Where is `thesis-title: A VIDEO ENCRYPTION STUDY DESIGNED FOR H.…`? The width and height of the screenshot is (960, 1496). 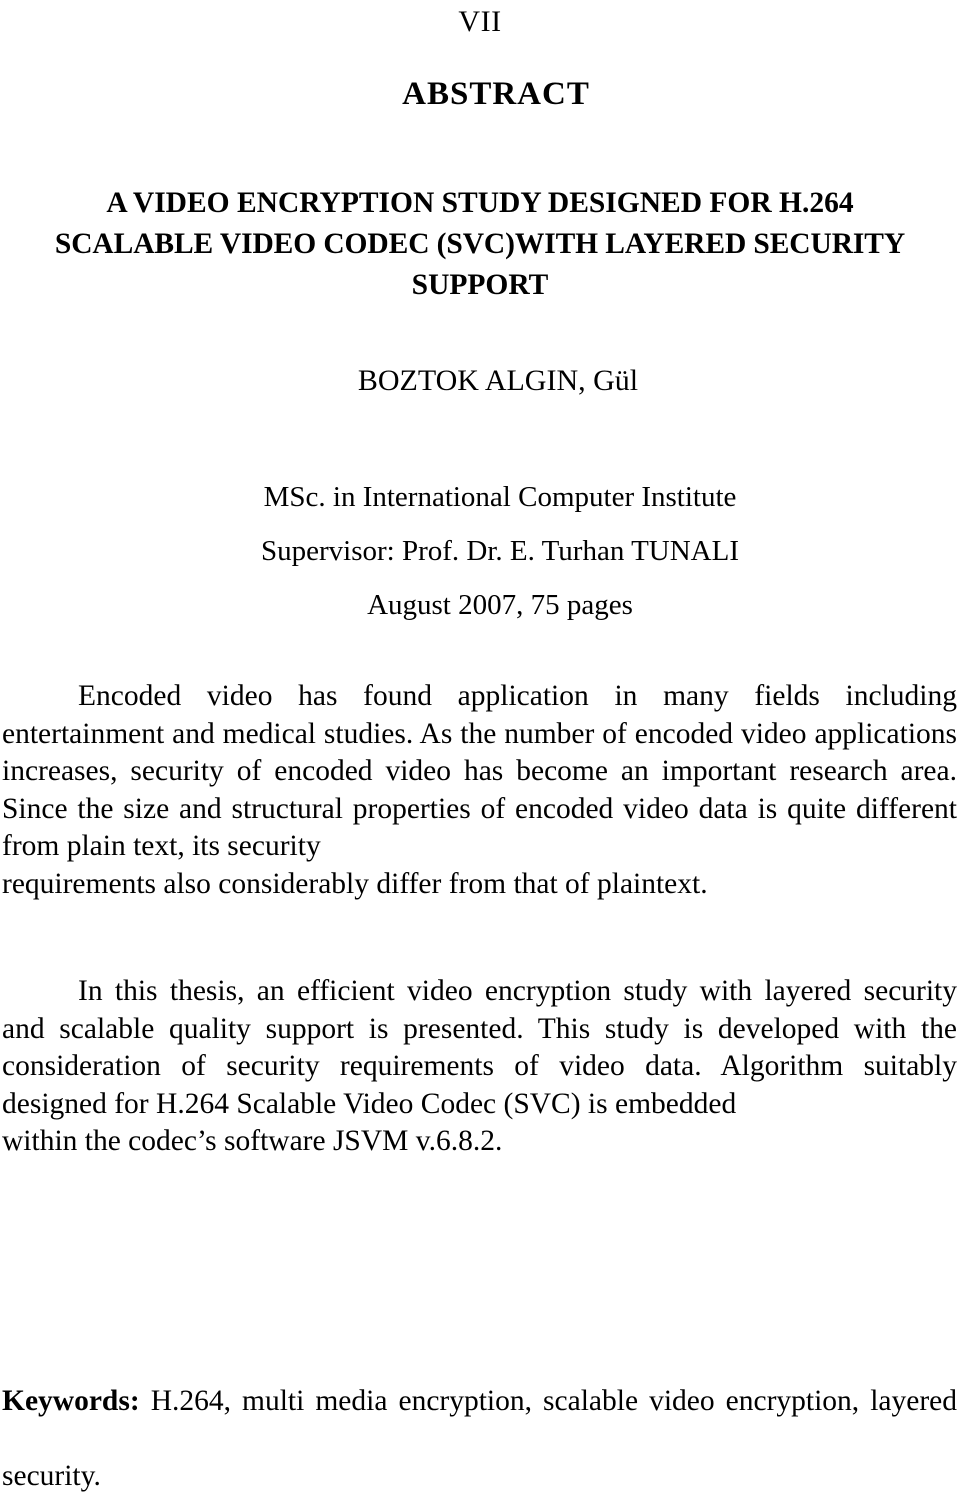 thesis-title: A VIDEO ENCRYPTION STUDY DESIGNED FOR H.… is located at coordinates (480, 244).